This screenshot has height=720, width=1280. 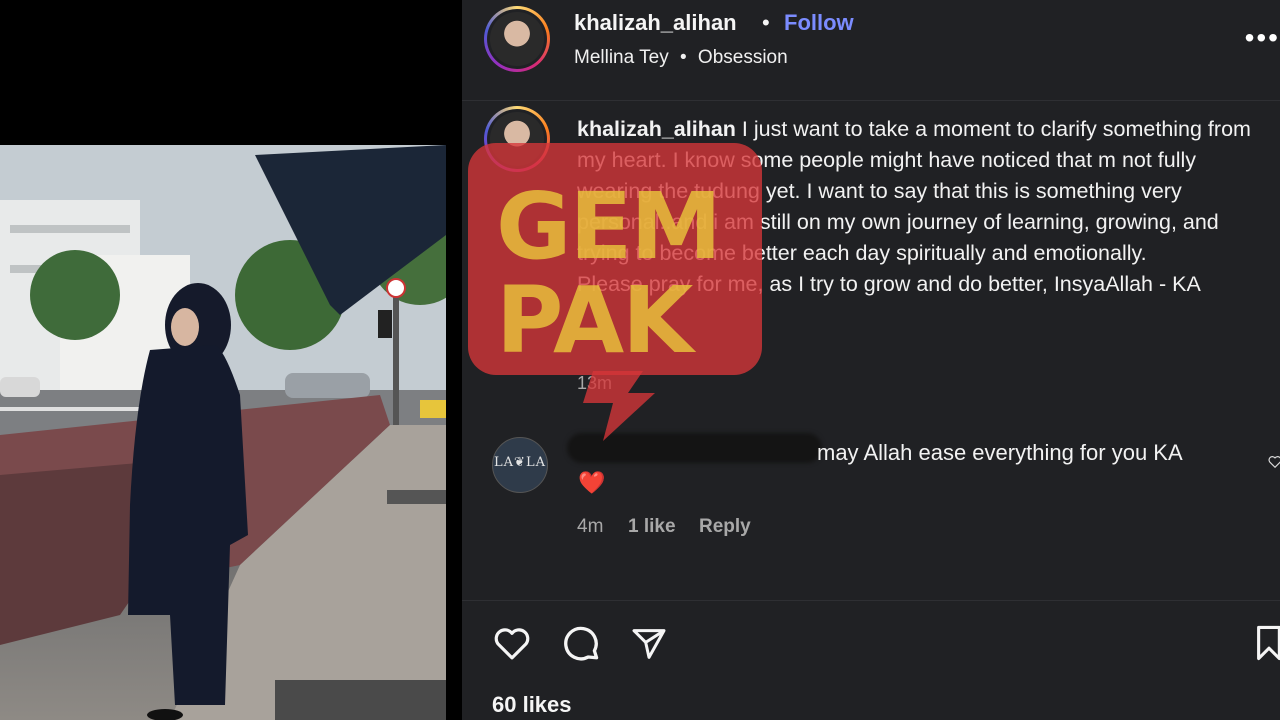 I want to click on audio-artist: Mellina Tey, so click(x=621, y=57).